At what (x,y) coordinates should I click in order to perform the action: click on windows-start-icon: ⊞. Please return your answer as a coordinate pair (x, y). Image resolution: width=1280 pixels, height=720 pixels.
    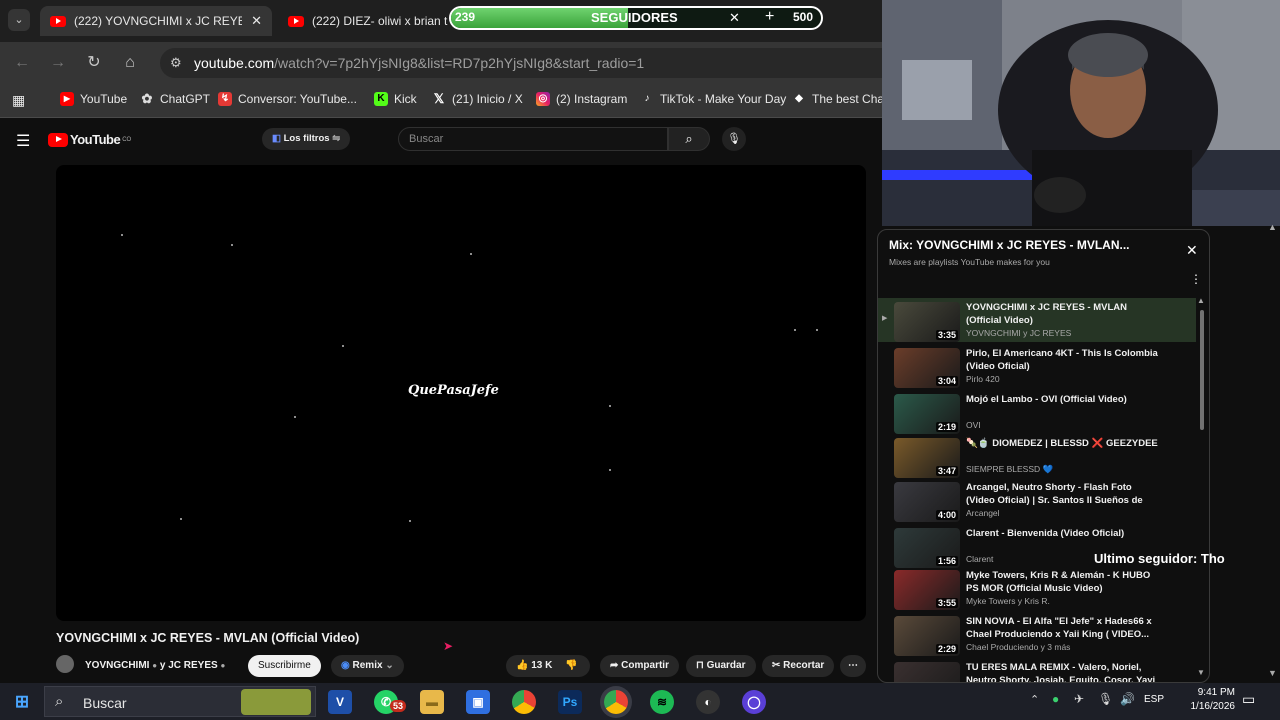
    Looking at the image, I should click on (22, 702).